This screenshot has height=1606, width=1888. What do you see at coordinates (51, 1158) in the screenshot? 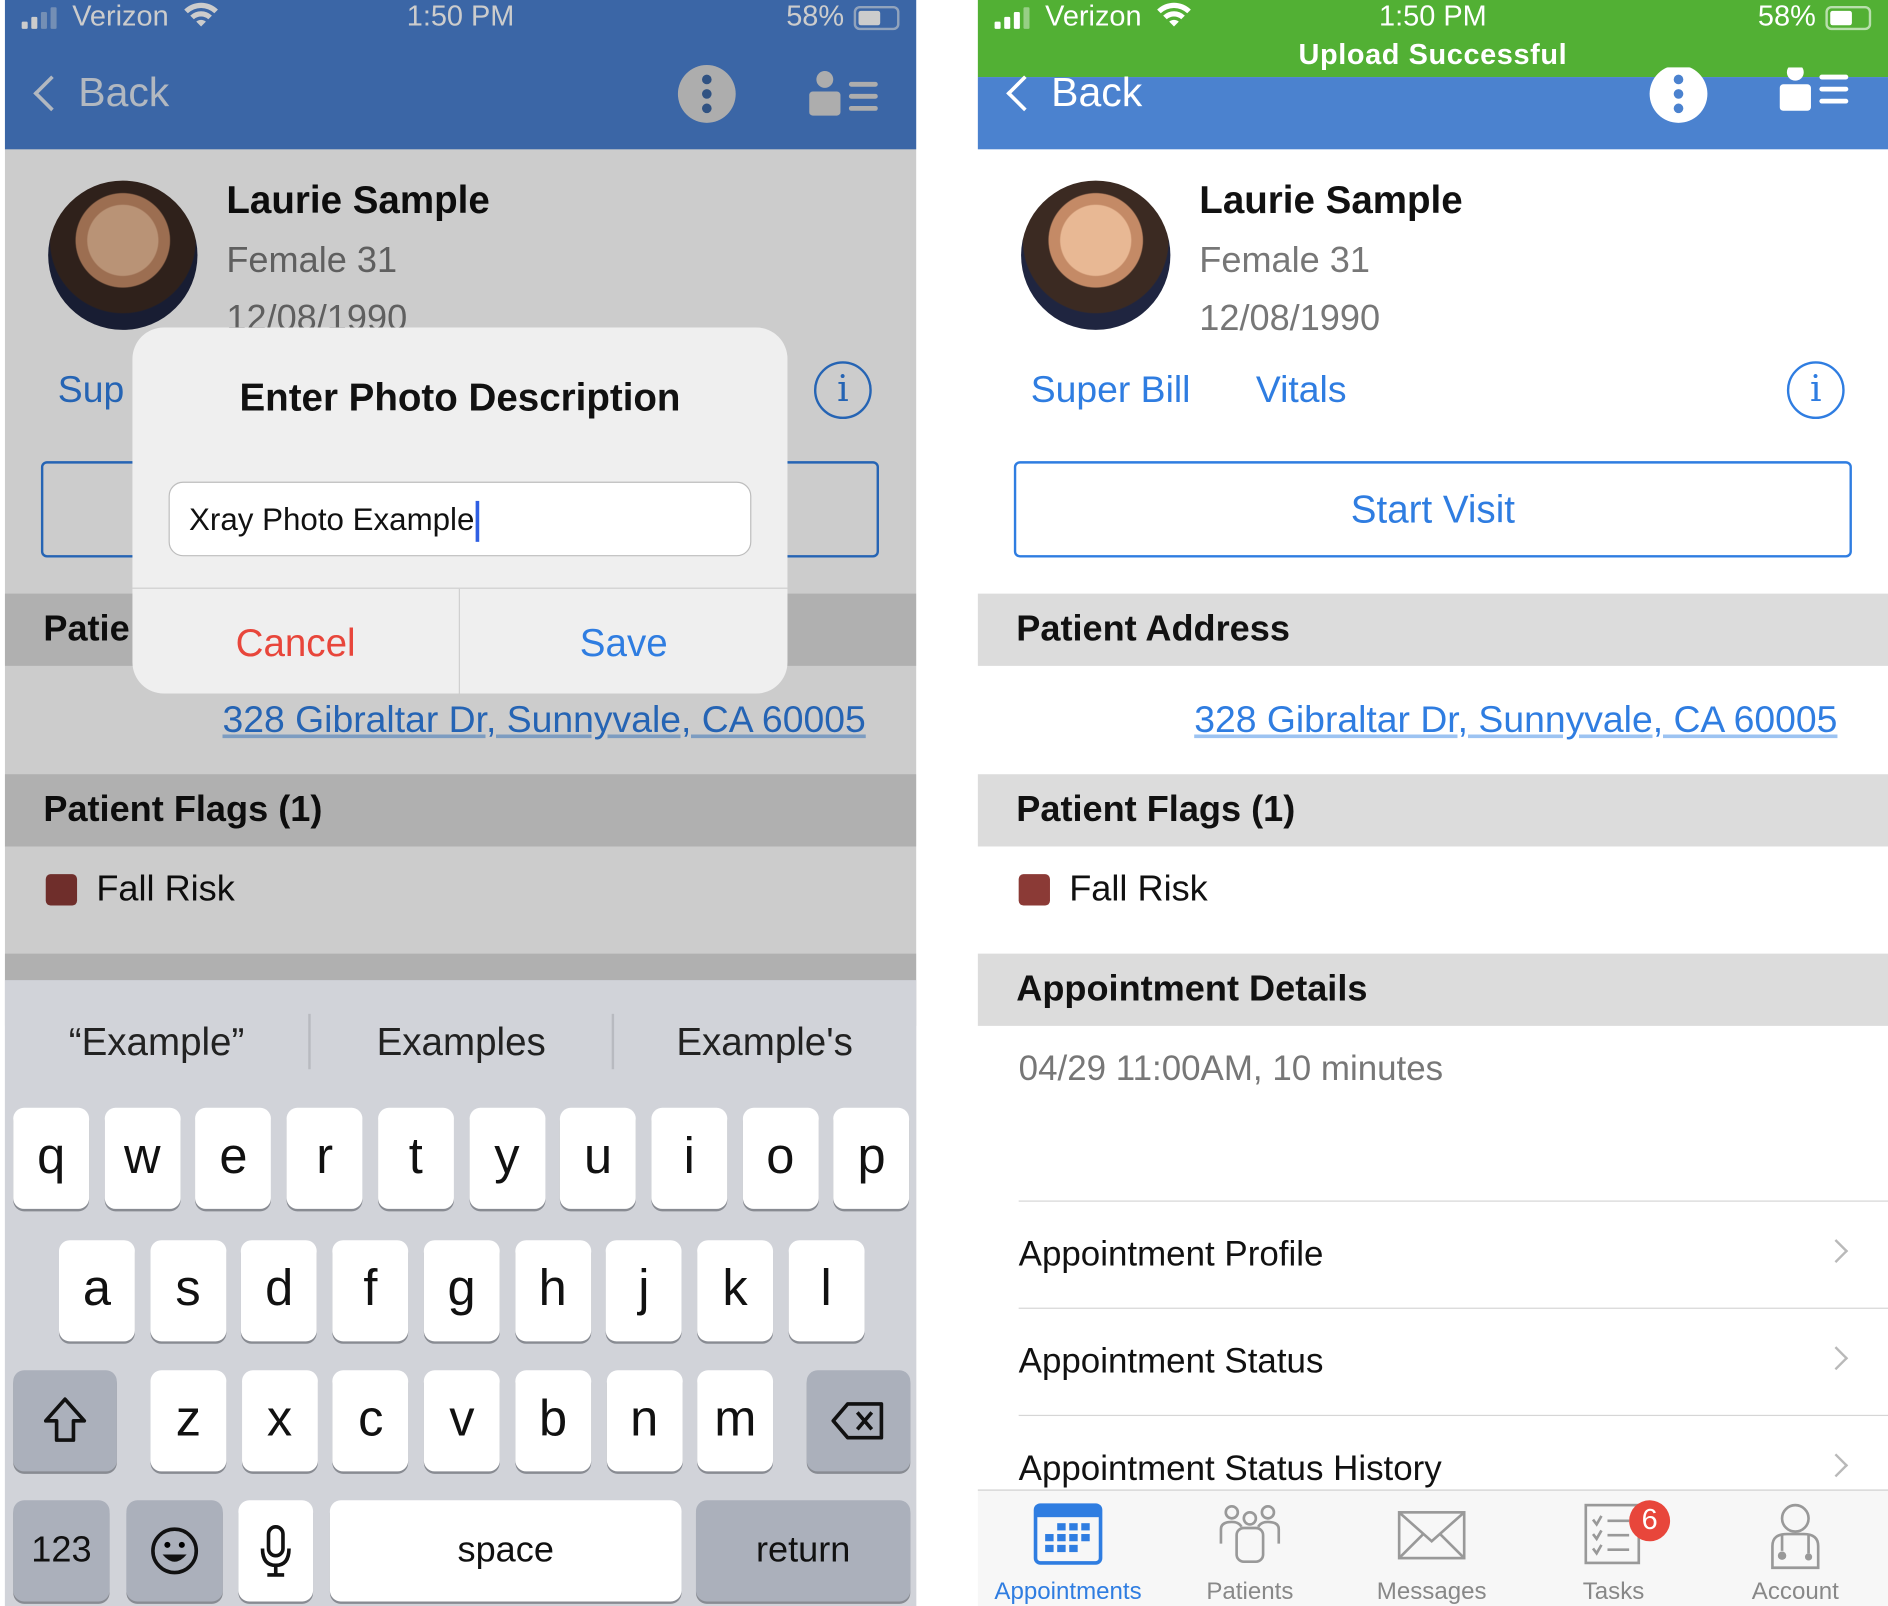
I see `key-q: q` at bounding box center [51, 1158].